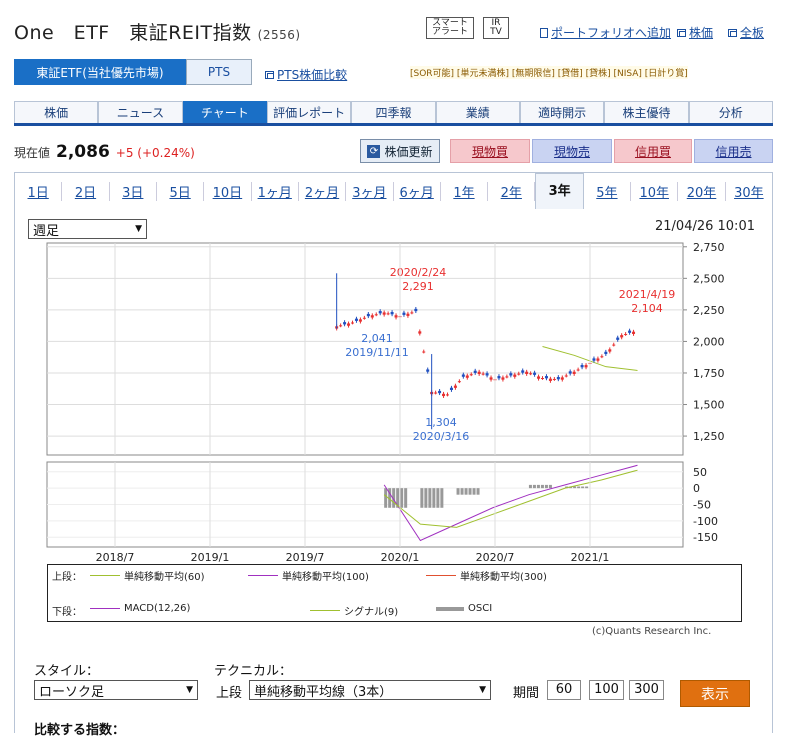 This screenshot has width=785, height=738. I want to click on show-button: 表示, so click(715, 693).